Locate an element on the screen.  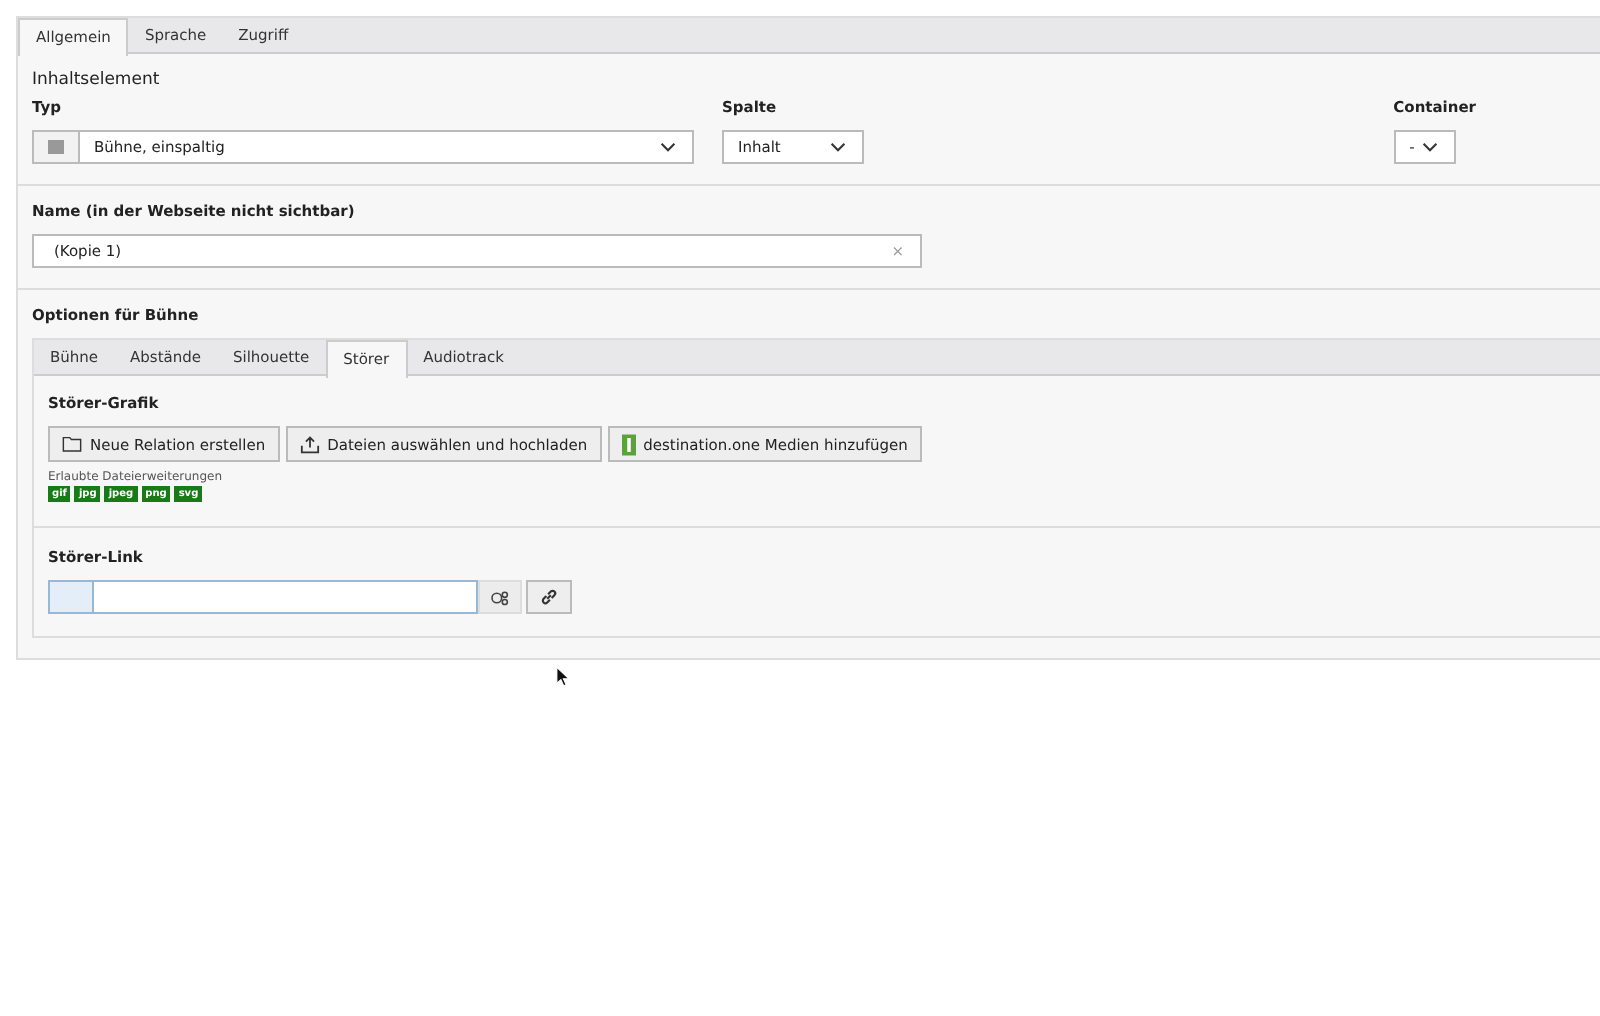
content-type-icon is located at coordinates (56, 147).